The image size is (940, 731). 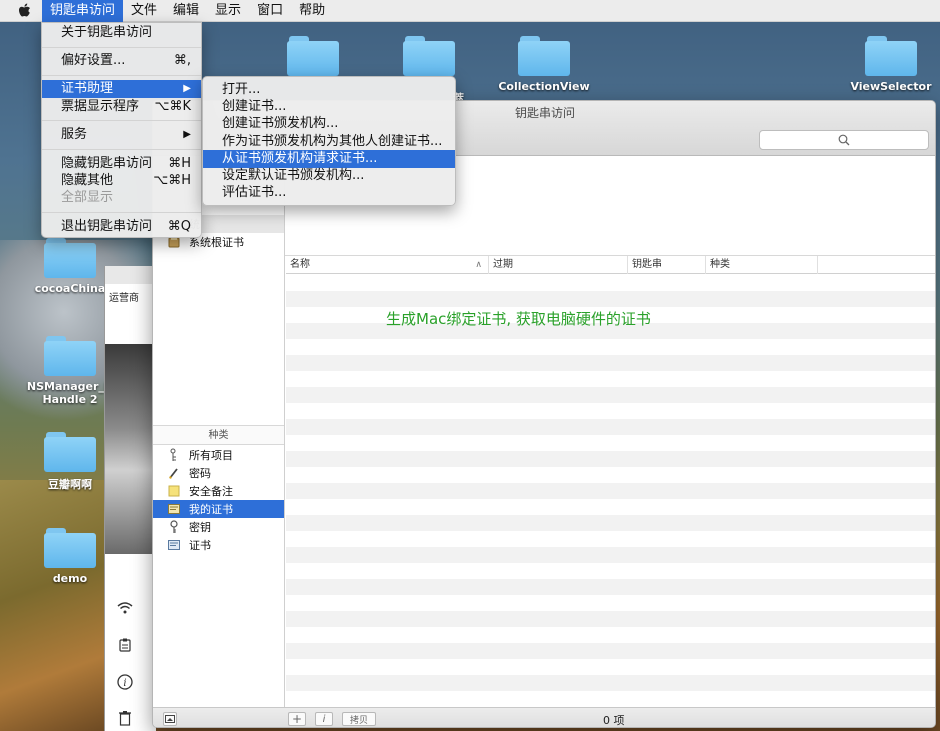 What do you see at coordinates (70, 578) in the screenshot?
I see `desktop-folder-label: demo` at bounding box center [70, 578].